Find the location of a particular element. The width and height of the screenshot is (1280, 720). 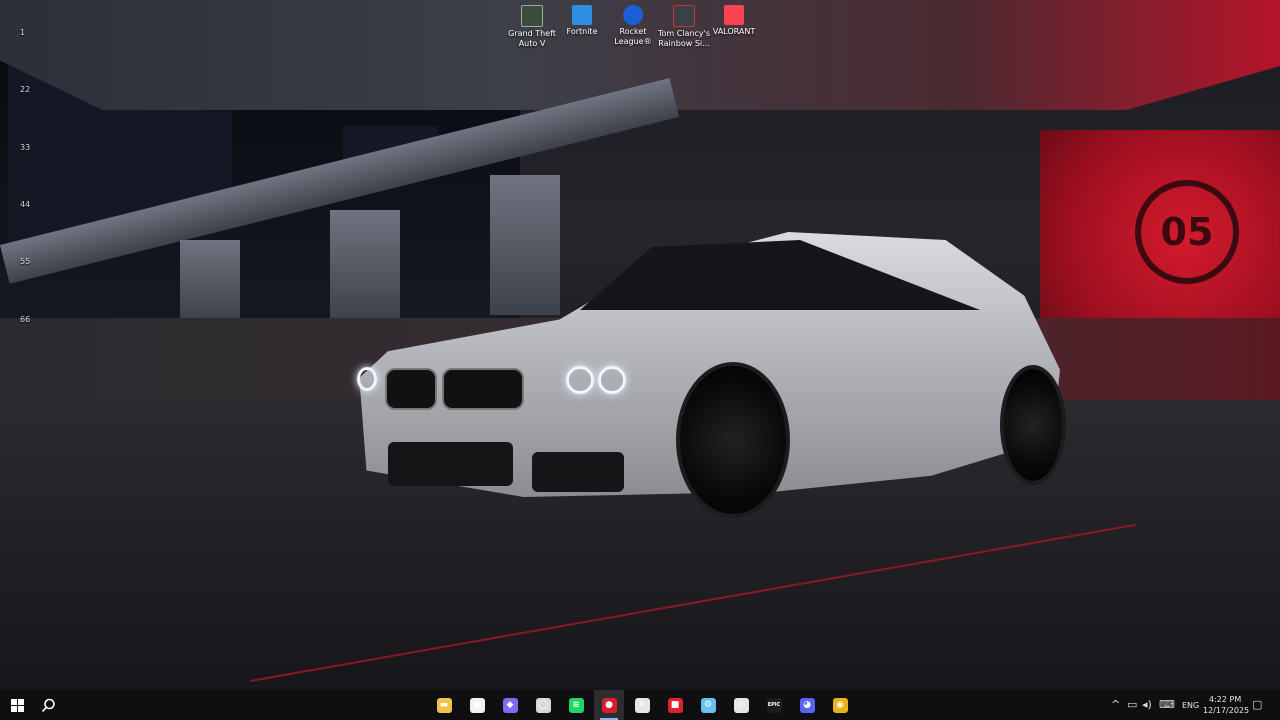

discord-icon: ◕ is located at coordinates (807, 705).